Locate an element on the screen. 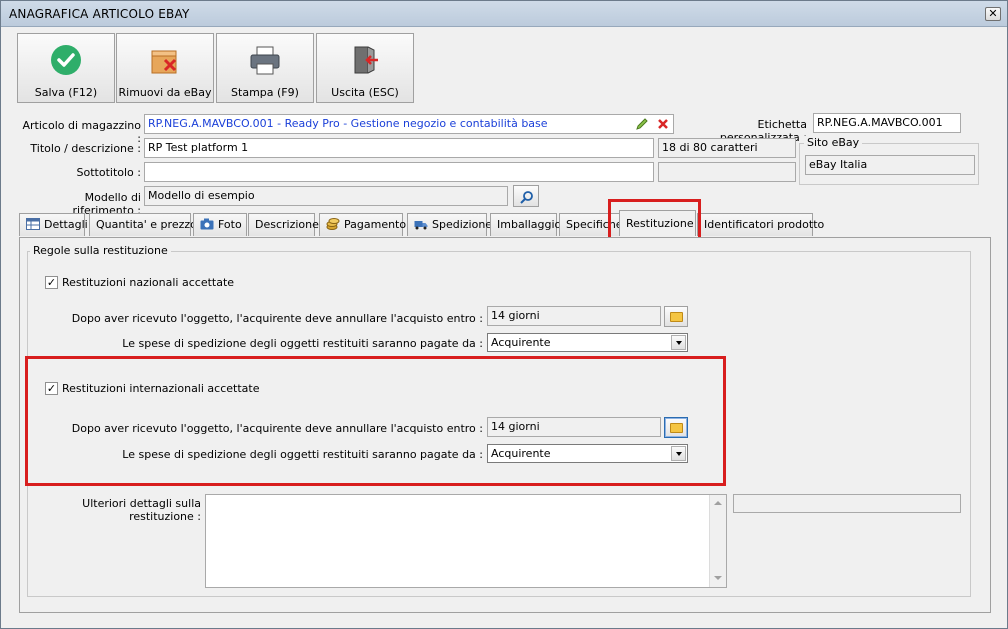 The height and width of the screenshot is (629, 1008). domestic-returns-label: Restituzioni nazionali accettate is located at coordinates (148, 282).